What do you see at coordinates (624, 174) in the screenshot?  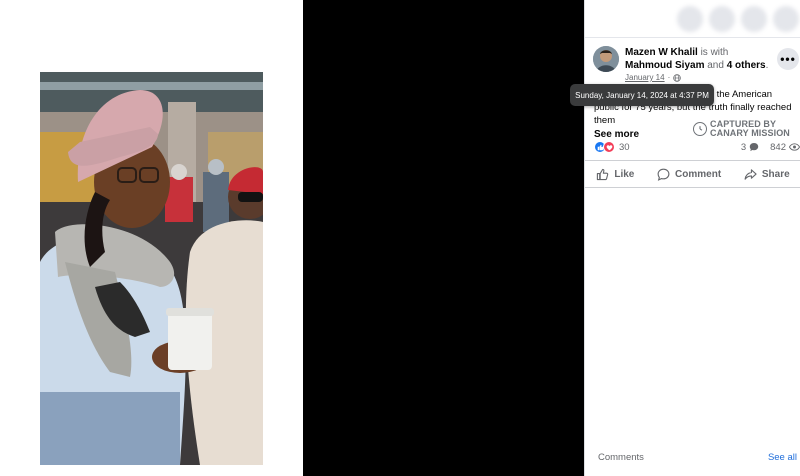 I see `like-label: Like` at bounding box center [624, 174].